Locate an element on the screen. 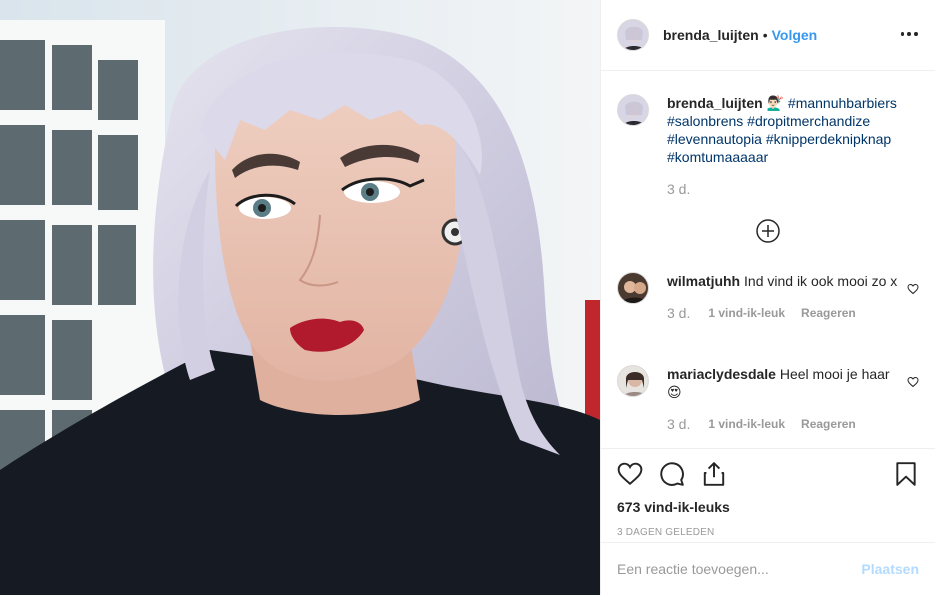  comment-username: wilmatjuhh is located at coordinates (703, 281).